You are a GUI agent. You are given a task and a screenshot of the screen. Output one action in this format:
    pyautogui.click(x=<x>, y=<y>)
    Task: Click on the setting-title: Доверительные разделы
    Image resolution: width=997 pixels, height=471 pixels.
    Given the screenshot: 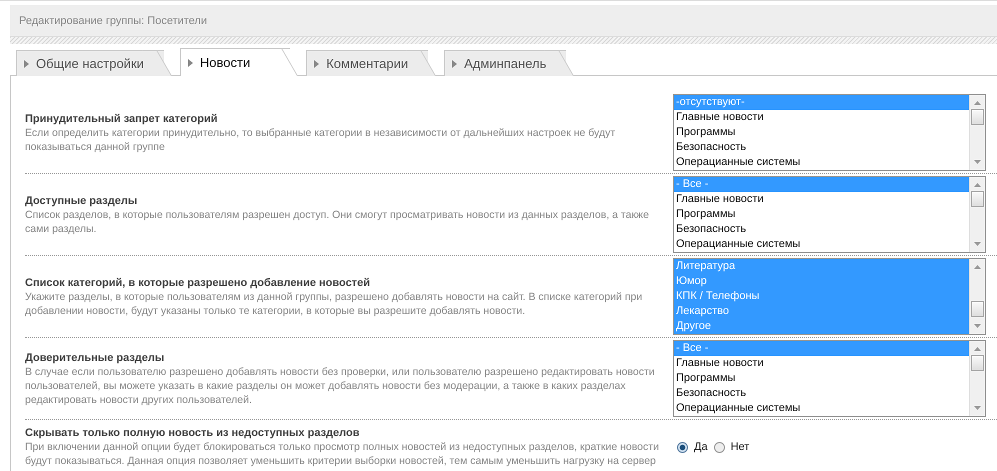 What is the action you would take?
    pyautogui.click(x=95, y=357)
    